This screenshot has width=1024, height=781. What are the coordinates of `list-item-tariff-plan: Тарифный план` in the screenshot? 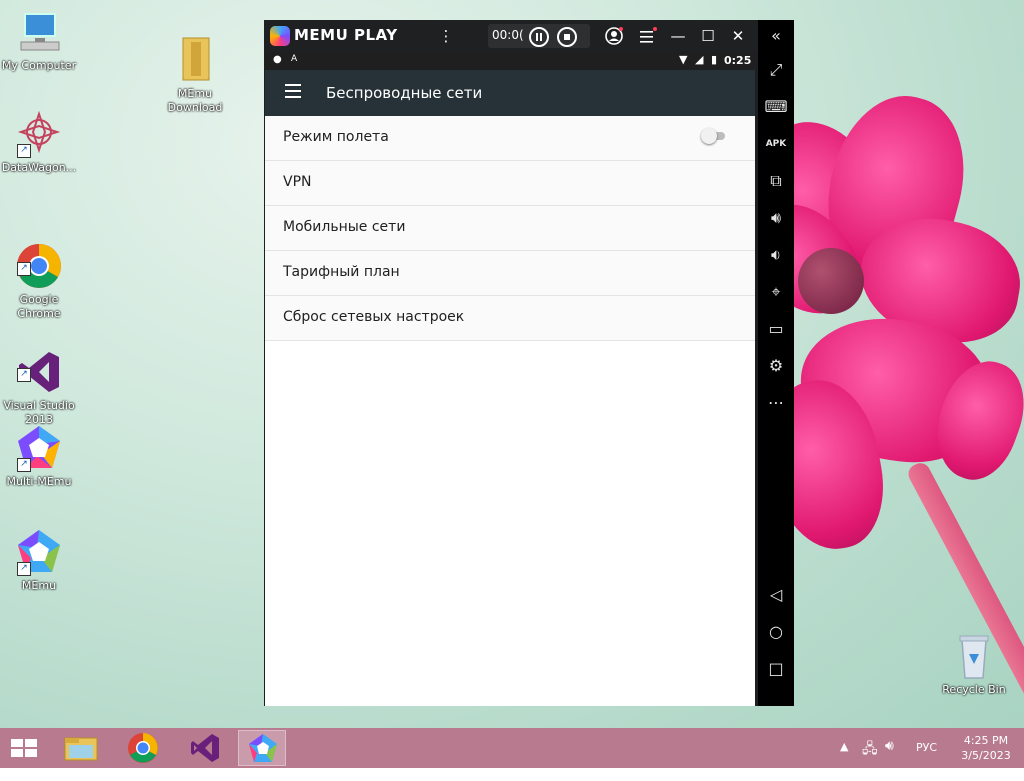 It's located at (510, 273).